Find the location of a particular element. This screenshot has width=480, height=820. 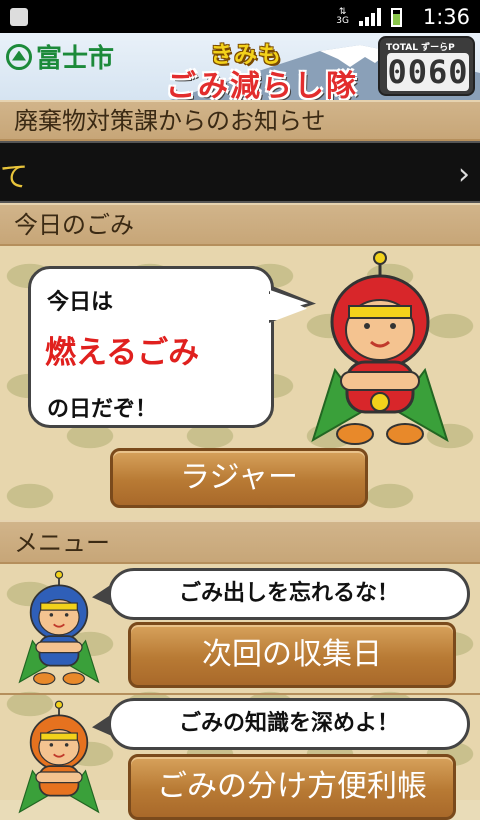

status-bar: ⇅ 3G 1:36 is located at coordinates (240, 16).